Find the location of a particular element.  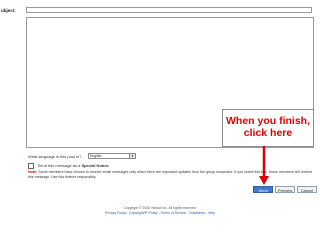

preview-button: Preview is located at coordinates (285, 189).